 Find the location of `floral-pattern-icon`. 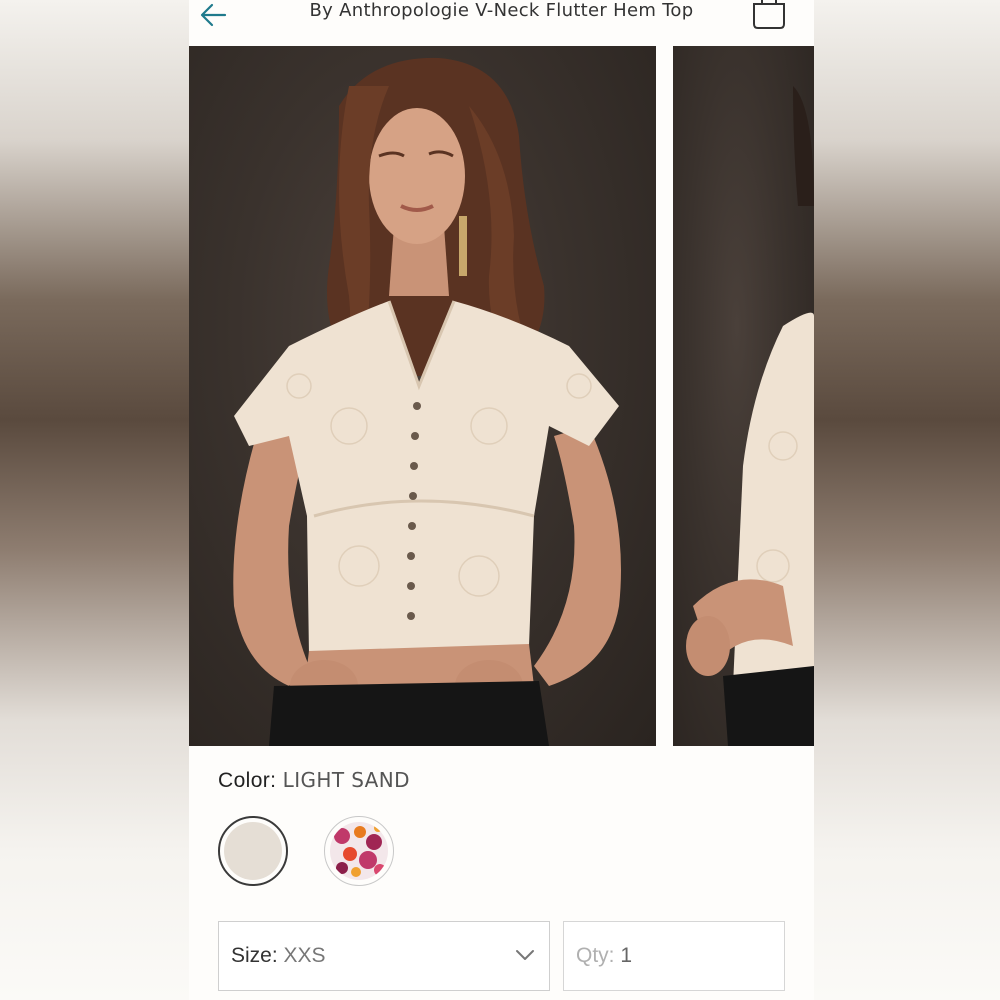

floral-pattern-icon is located at coordinates (359, 851).